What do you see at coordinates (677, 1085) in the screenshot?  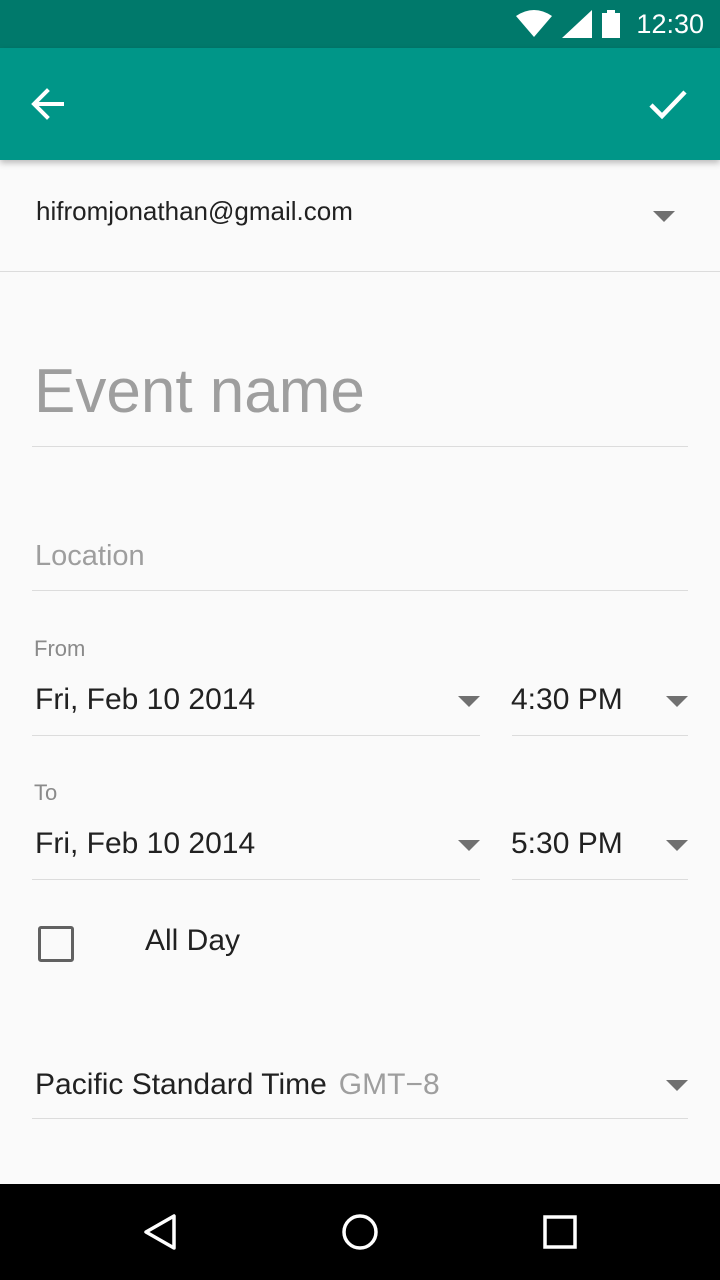 I see `timezone-dropdown-icon` at bounding box center [677, 1085].